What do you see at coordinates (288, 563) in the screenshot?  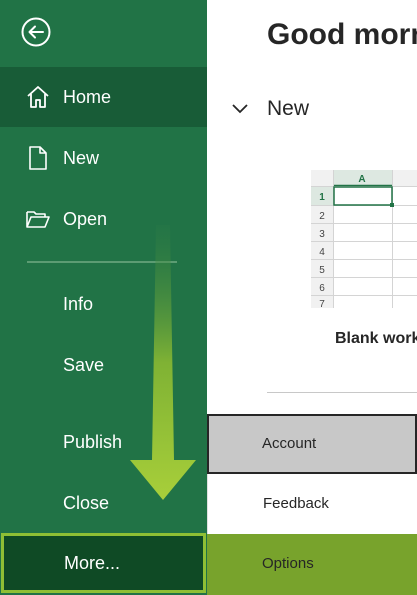 I see `menu-item-label: Options` at bounding box center [288, 563].